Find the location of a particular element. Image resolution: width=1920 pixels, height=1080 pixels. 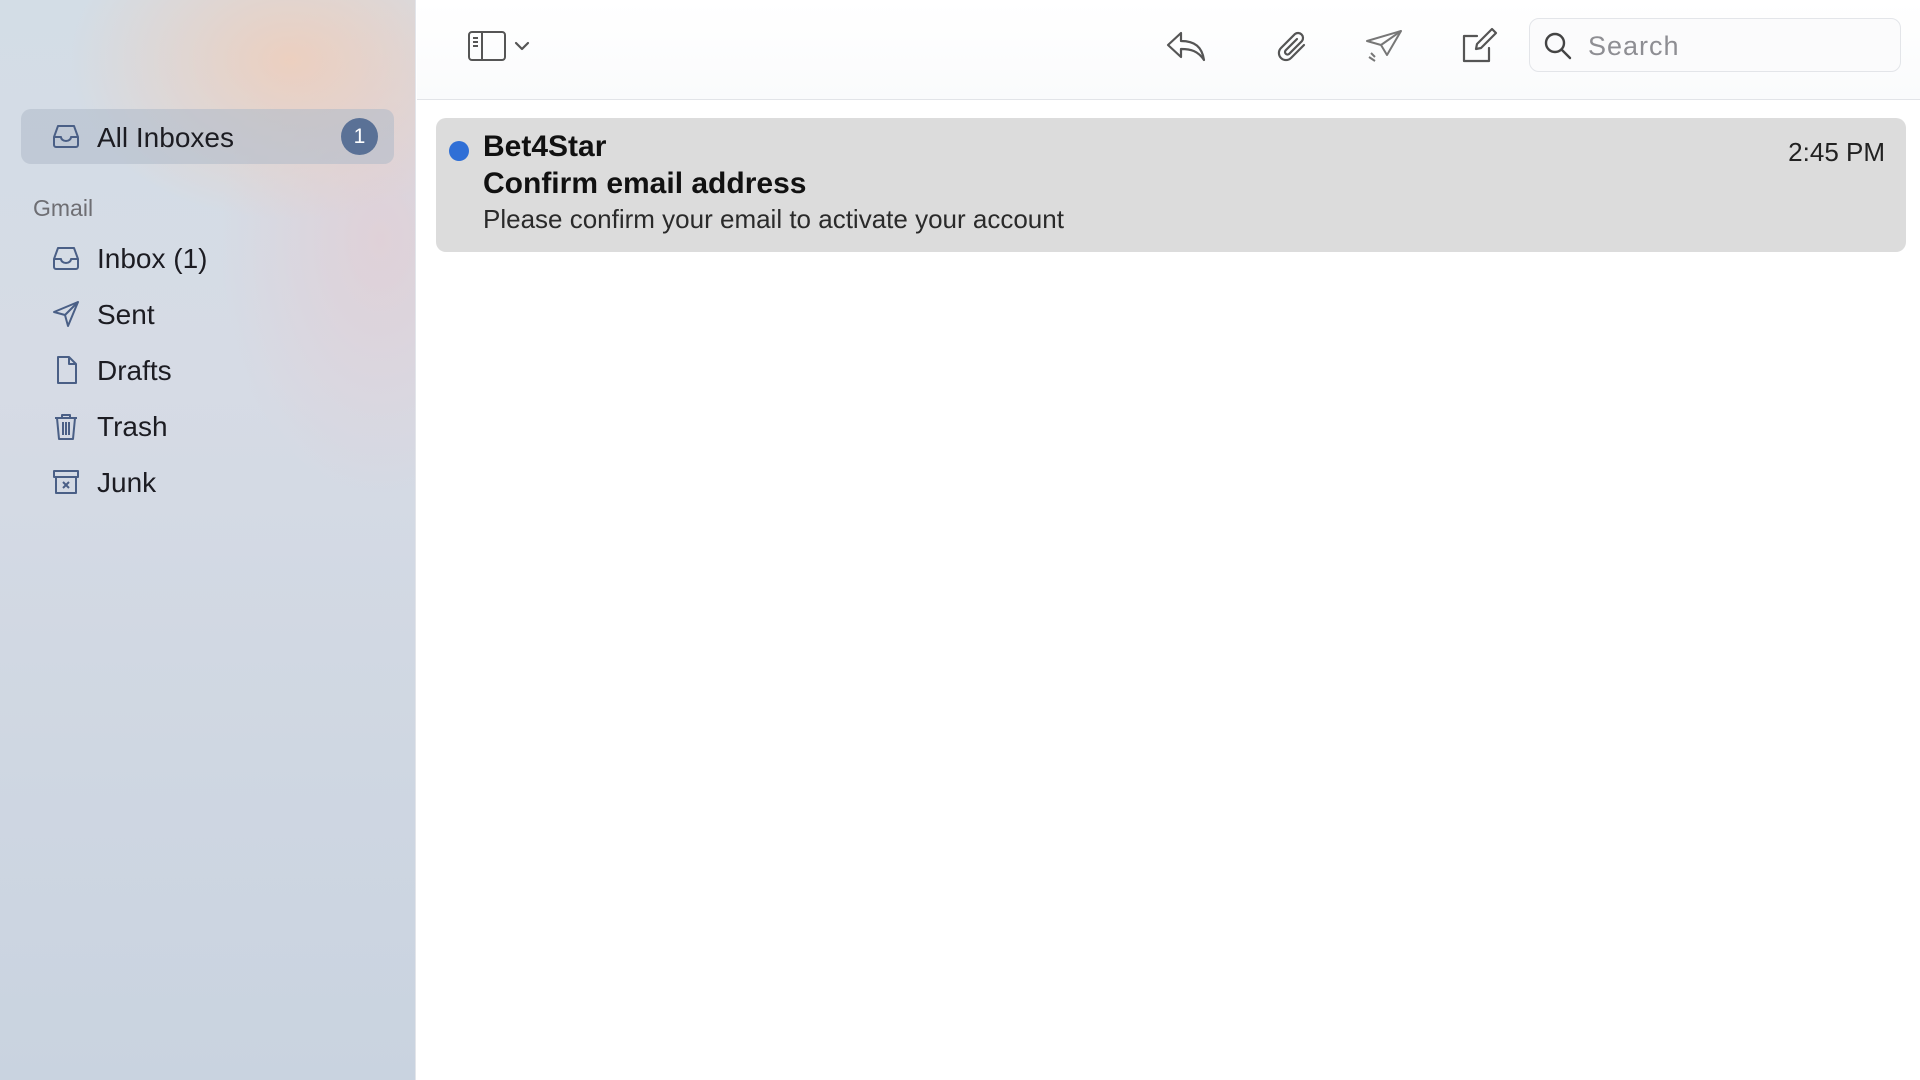

send-icon is located at coordinates (1384, 46).